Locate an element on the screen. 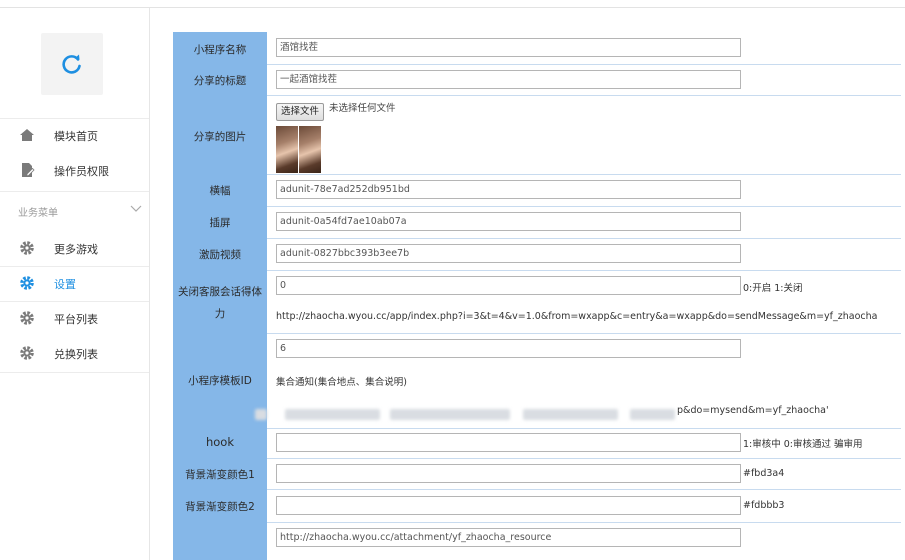 Image resolution: width=905 pixels, height=560 pixels. bg-color1-input is located at coordinates (508, 473).